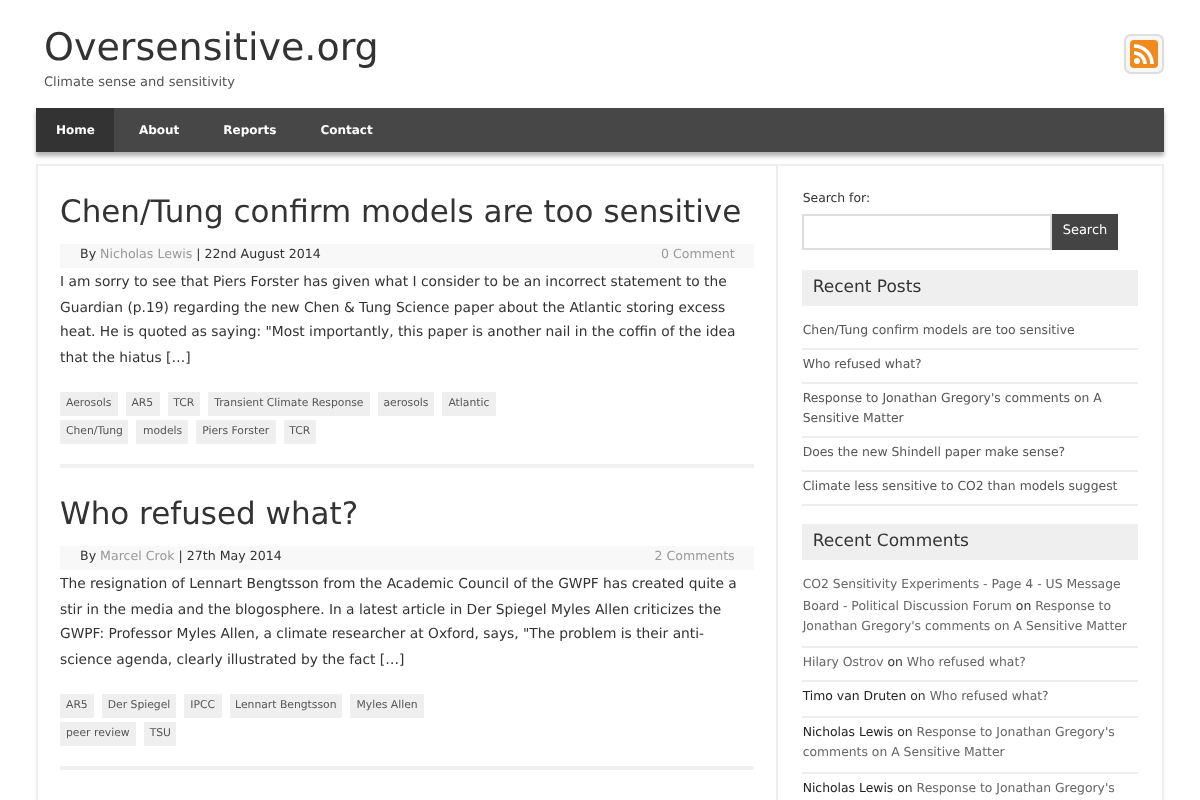 The image size is (1200, 800). I want to click on post-title: Who refused what?, so click(407, 514).